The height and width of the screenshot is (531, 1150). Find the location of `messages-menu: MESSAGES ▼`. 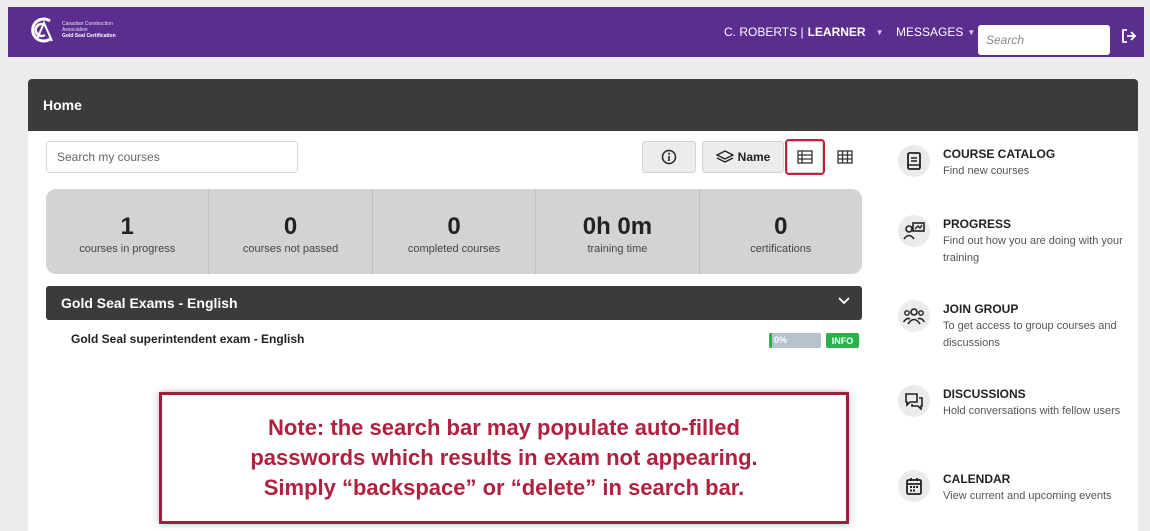

messages-menu: MESSAGES ▼ is located at coordinates (935, 32).